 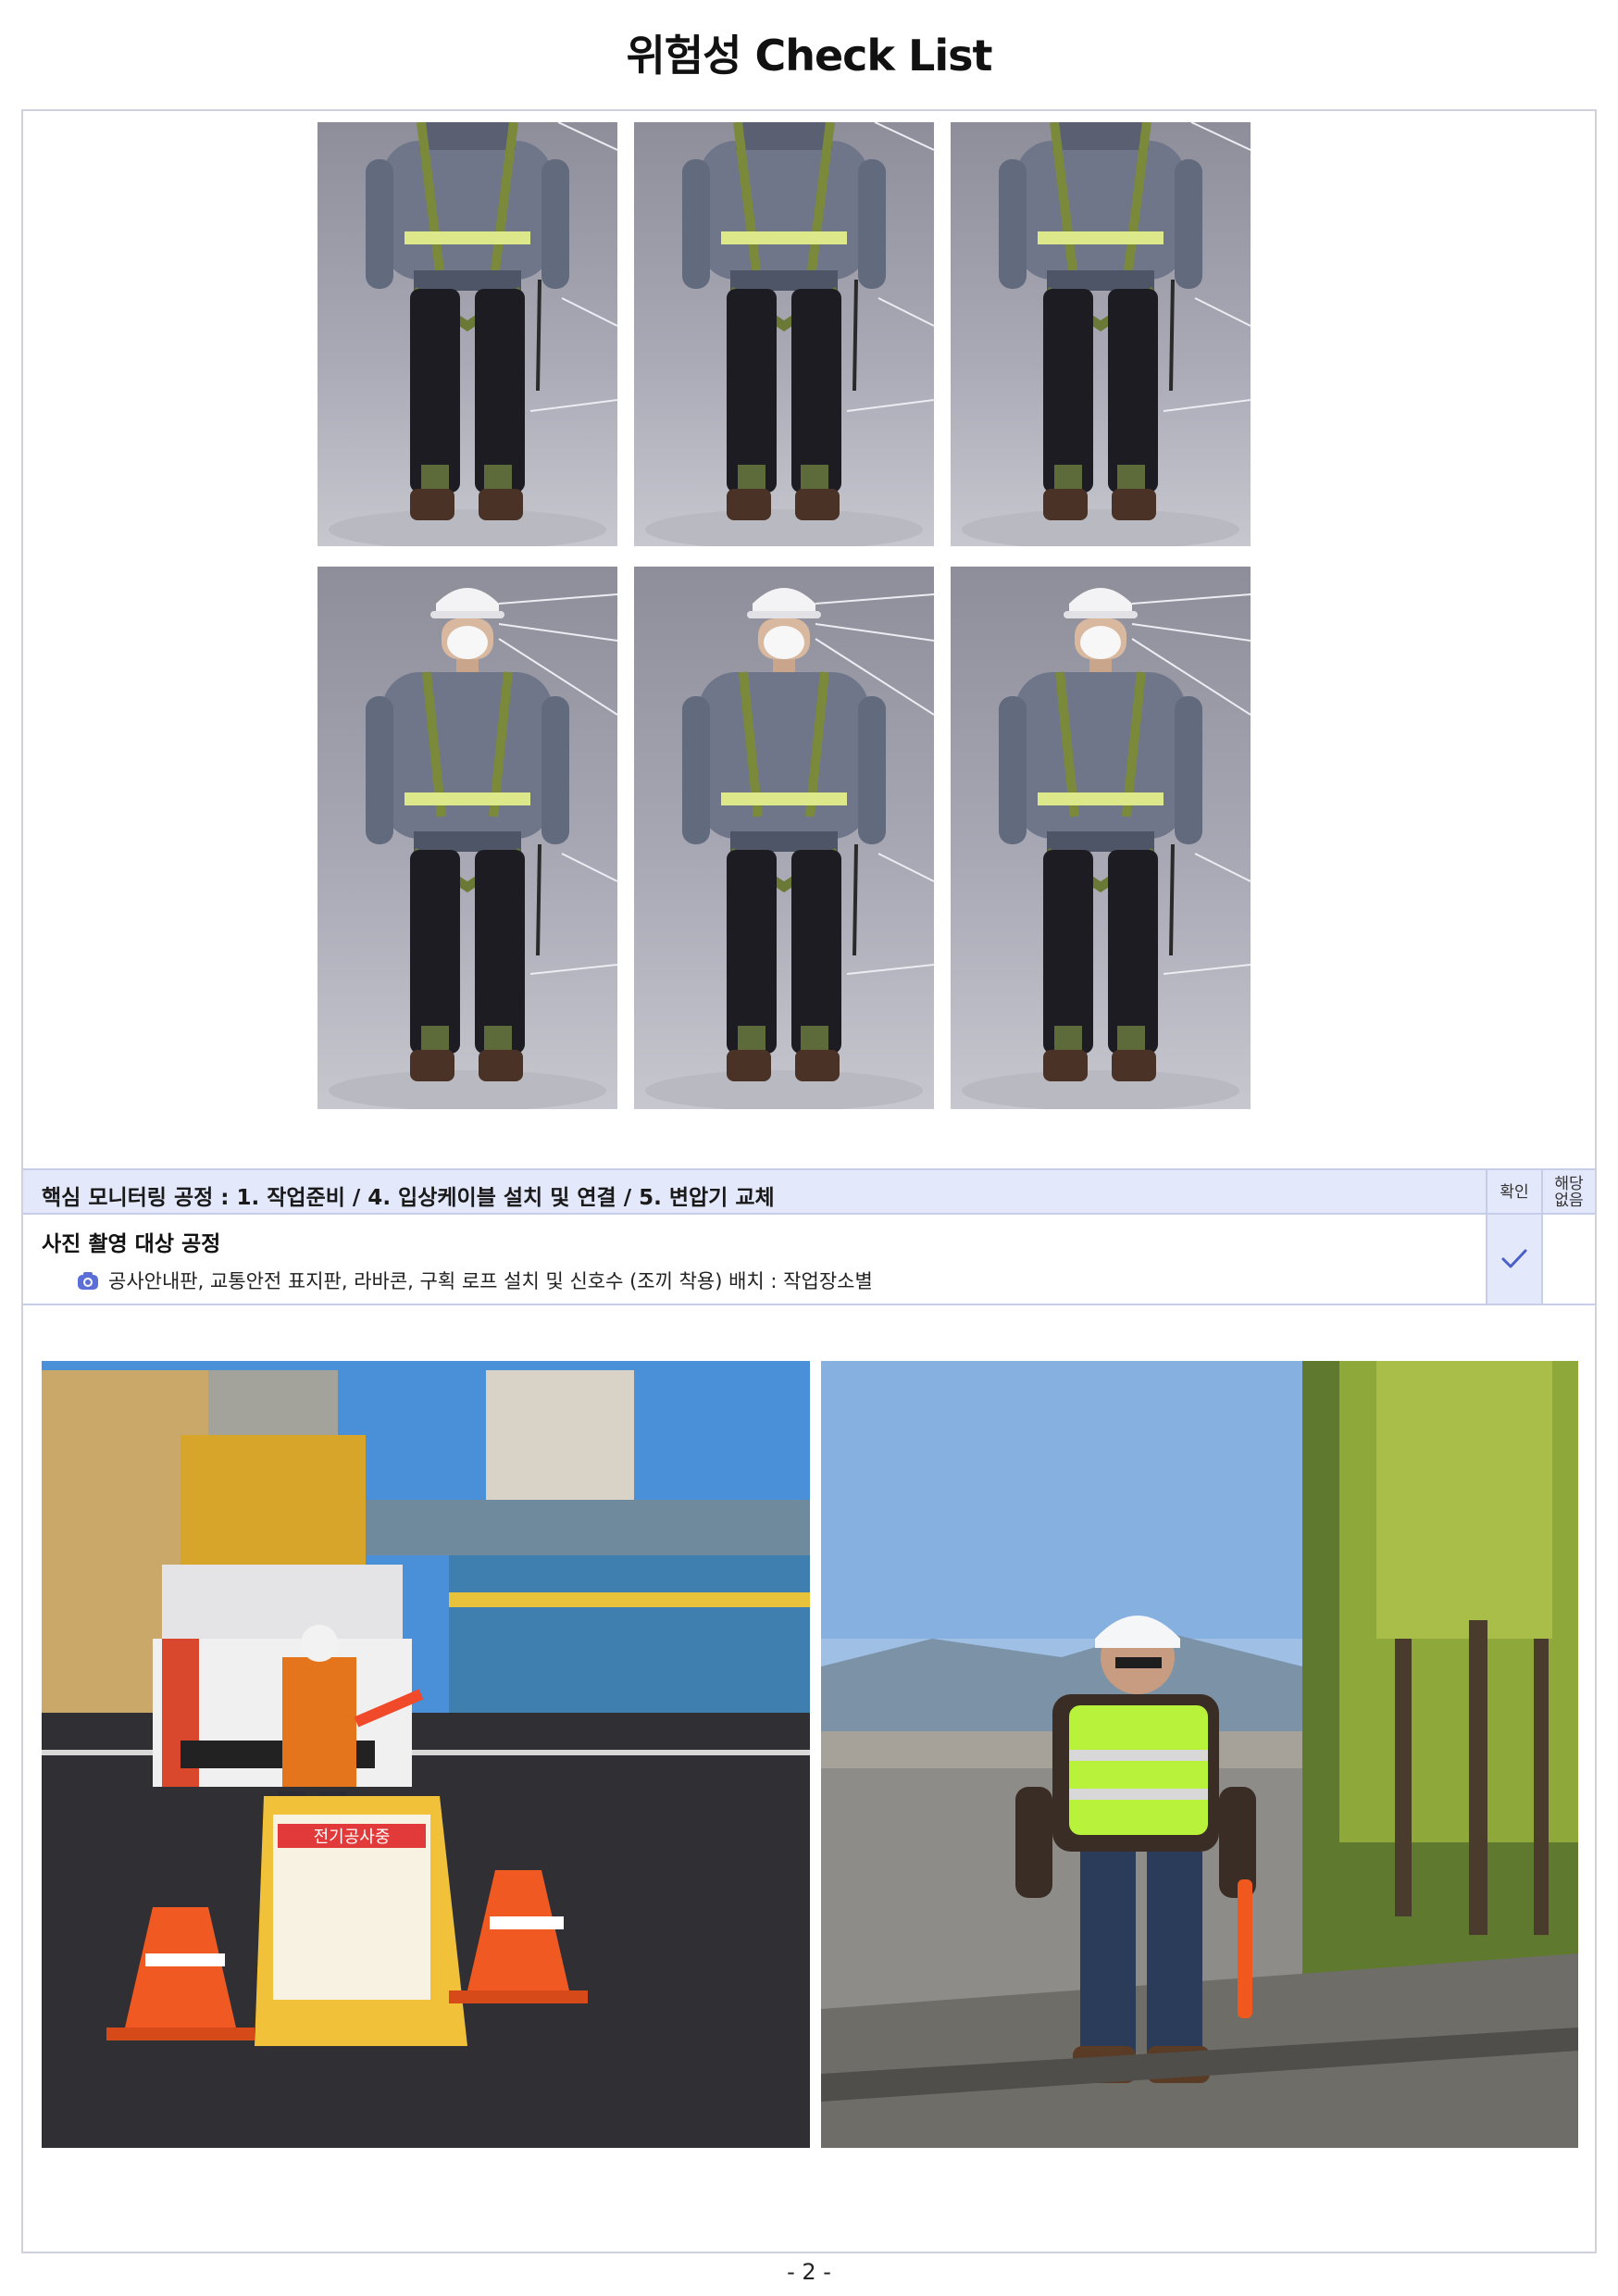 What do you see at coordinates (809, 2272) in the screenshot?
I see `page-number: - 2 -` at bounding box center [809, 2272].